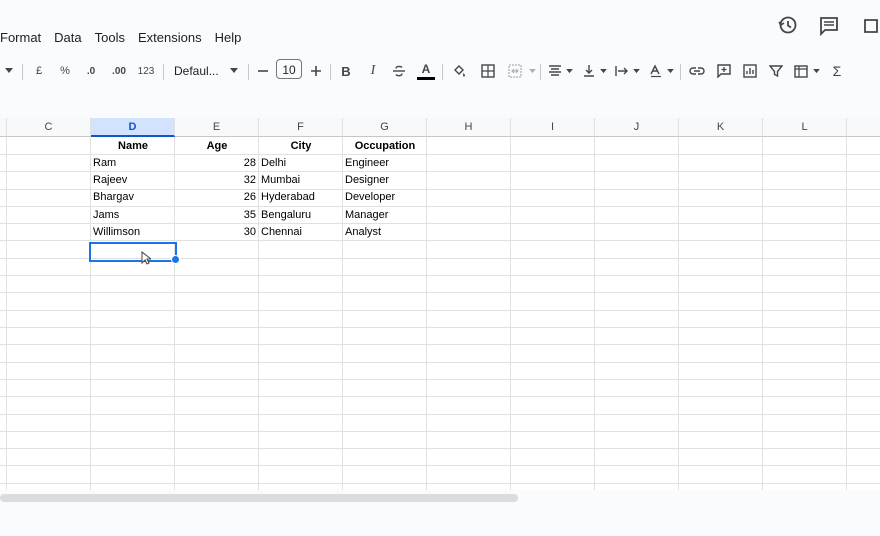 The height and width of the screenshot is (536, 880). I want to click on italic-button: I, so click(373, 71).